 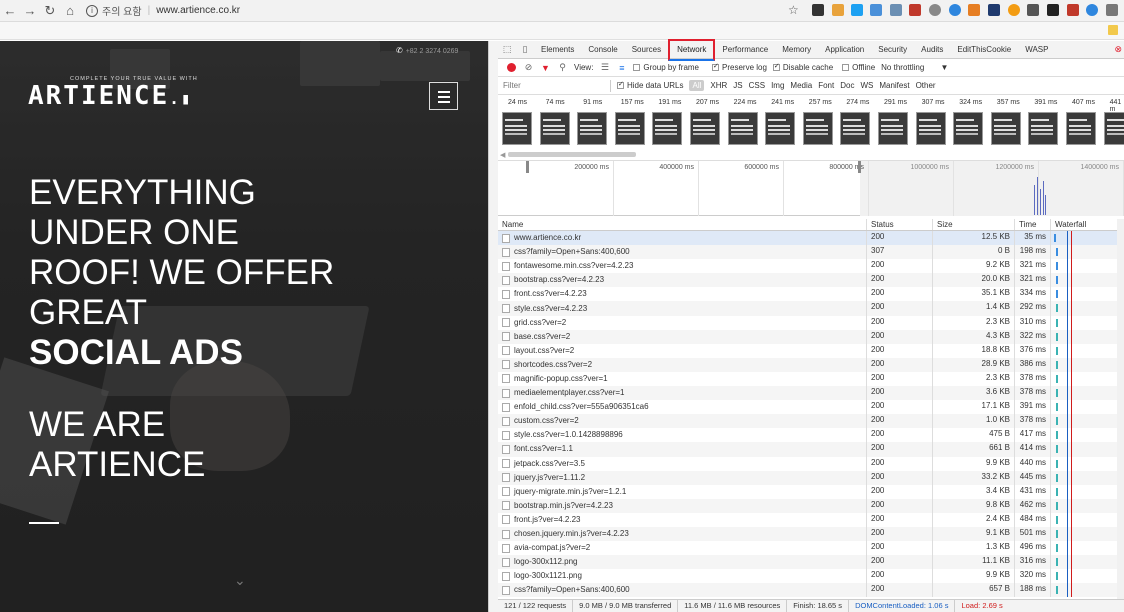 What do you see at coordinates (682, 449) in the screenshot?
I see `request-name-cell: font.css?ver=1.1` at bounding box center [682, 449].